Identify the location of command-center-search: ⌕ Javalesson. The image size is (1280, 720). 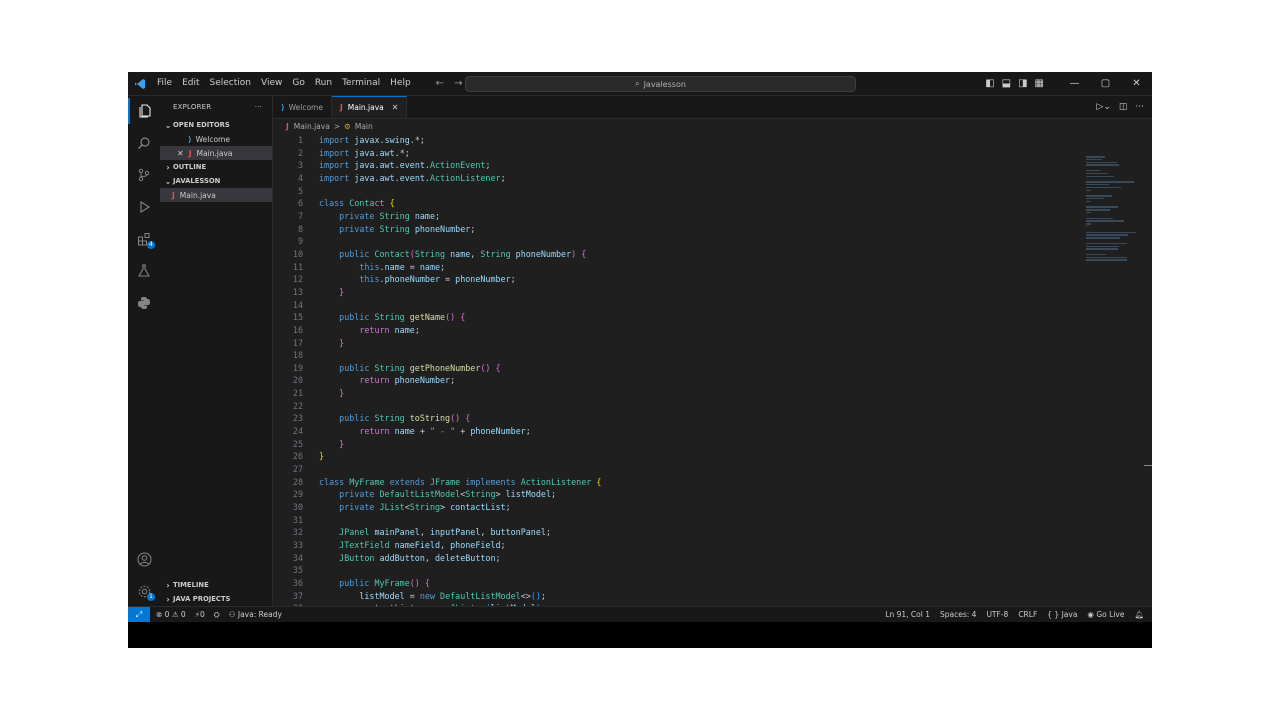
(660, 84).